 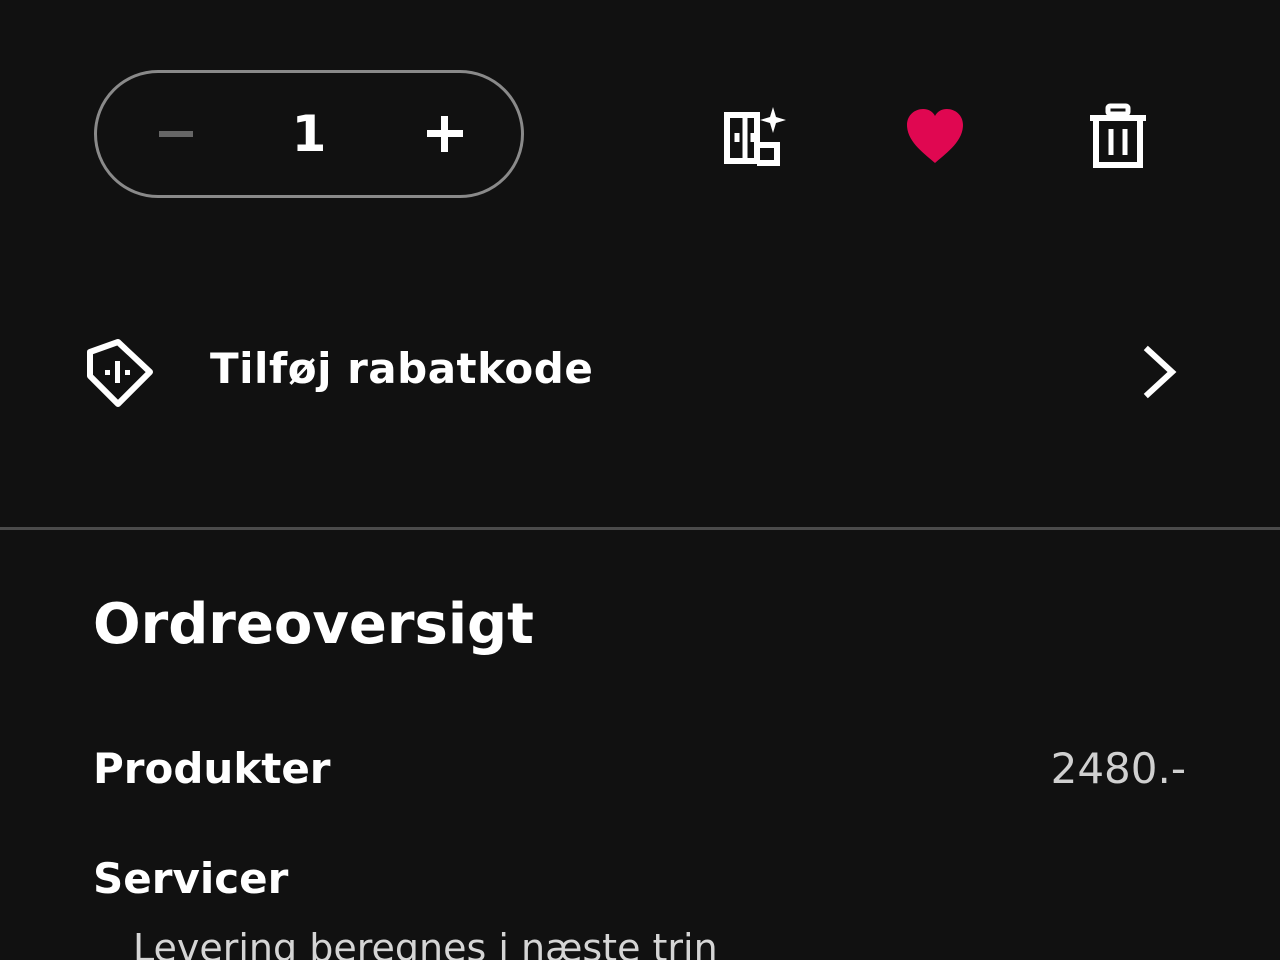 I want to click on order-summary-title: Ordreoversigt, so click(x=313, y=624).